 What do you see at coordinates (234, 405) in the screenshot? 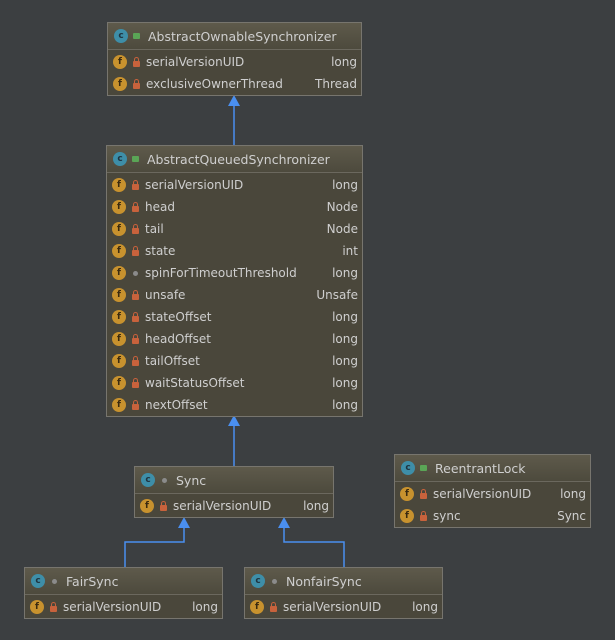
I see `field-row: f nextOffset long` at bounding box center [234, 405].